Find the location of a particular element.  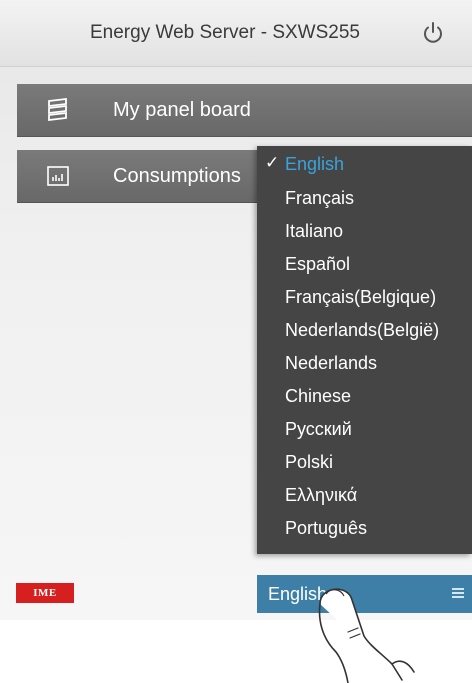

language-option-english: ✓ English is located at coordinates (364, 164).